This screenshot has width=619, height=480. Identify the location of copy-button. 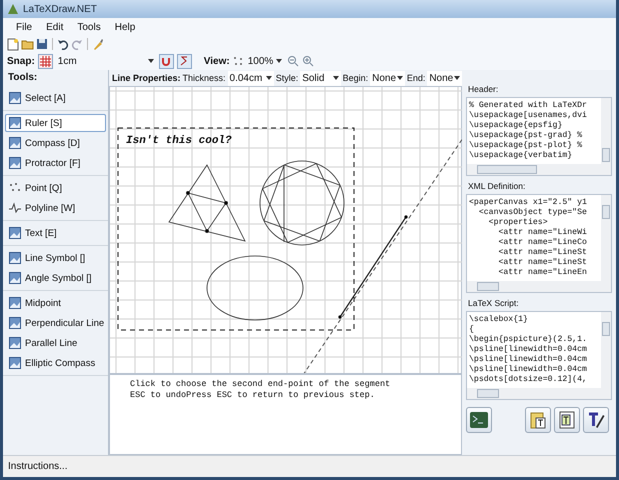
(567, 420).